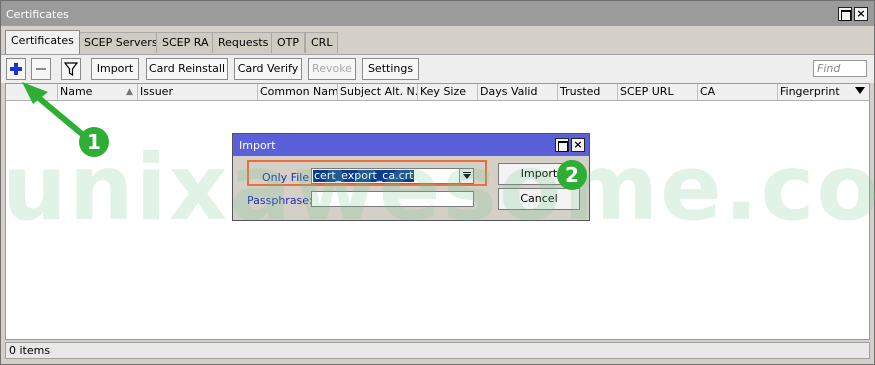 The height and width of the screenshot is (365, 875). I want to click on annotation-arrow, so click(53, 109).